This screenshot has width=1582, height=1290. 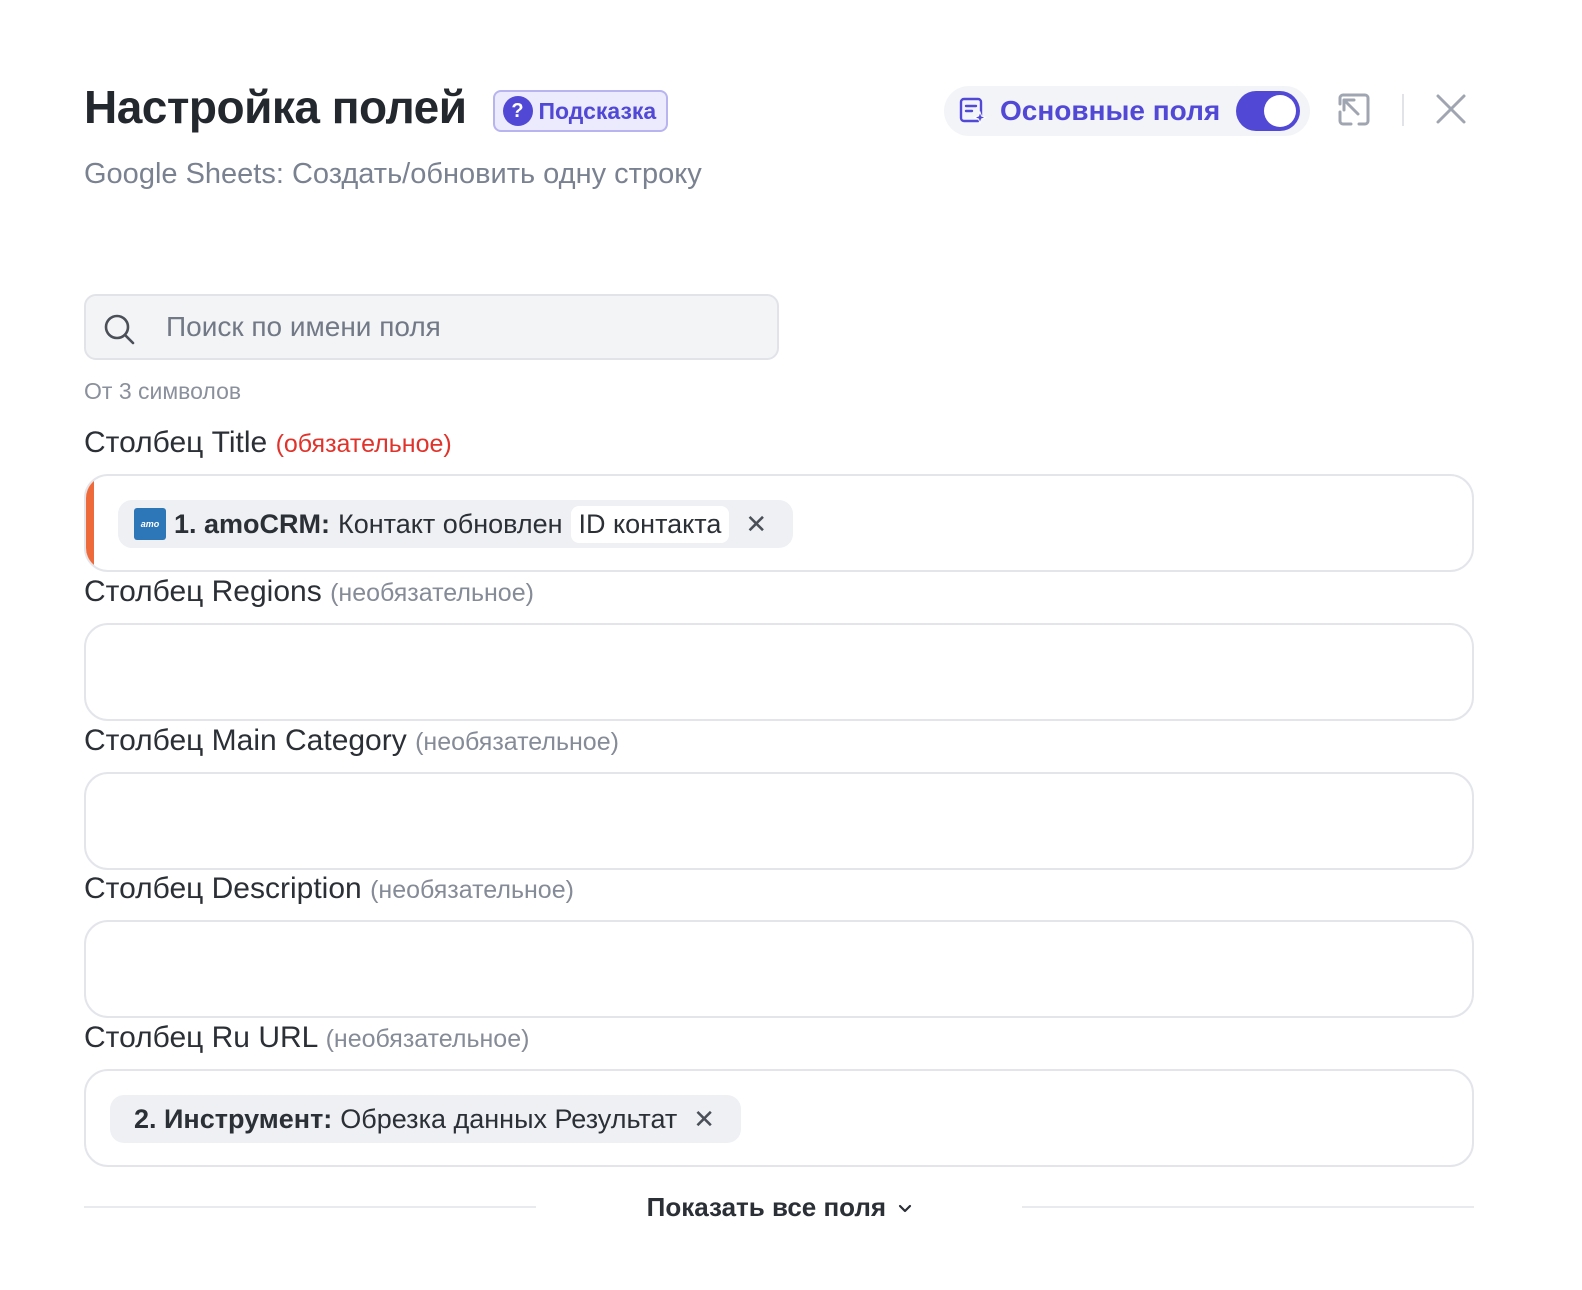 I want to click on show-all-fields-button: Показать все поля, so click(x=780, y=1207).